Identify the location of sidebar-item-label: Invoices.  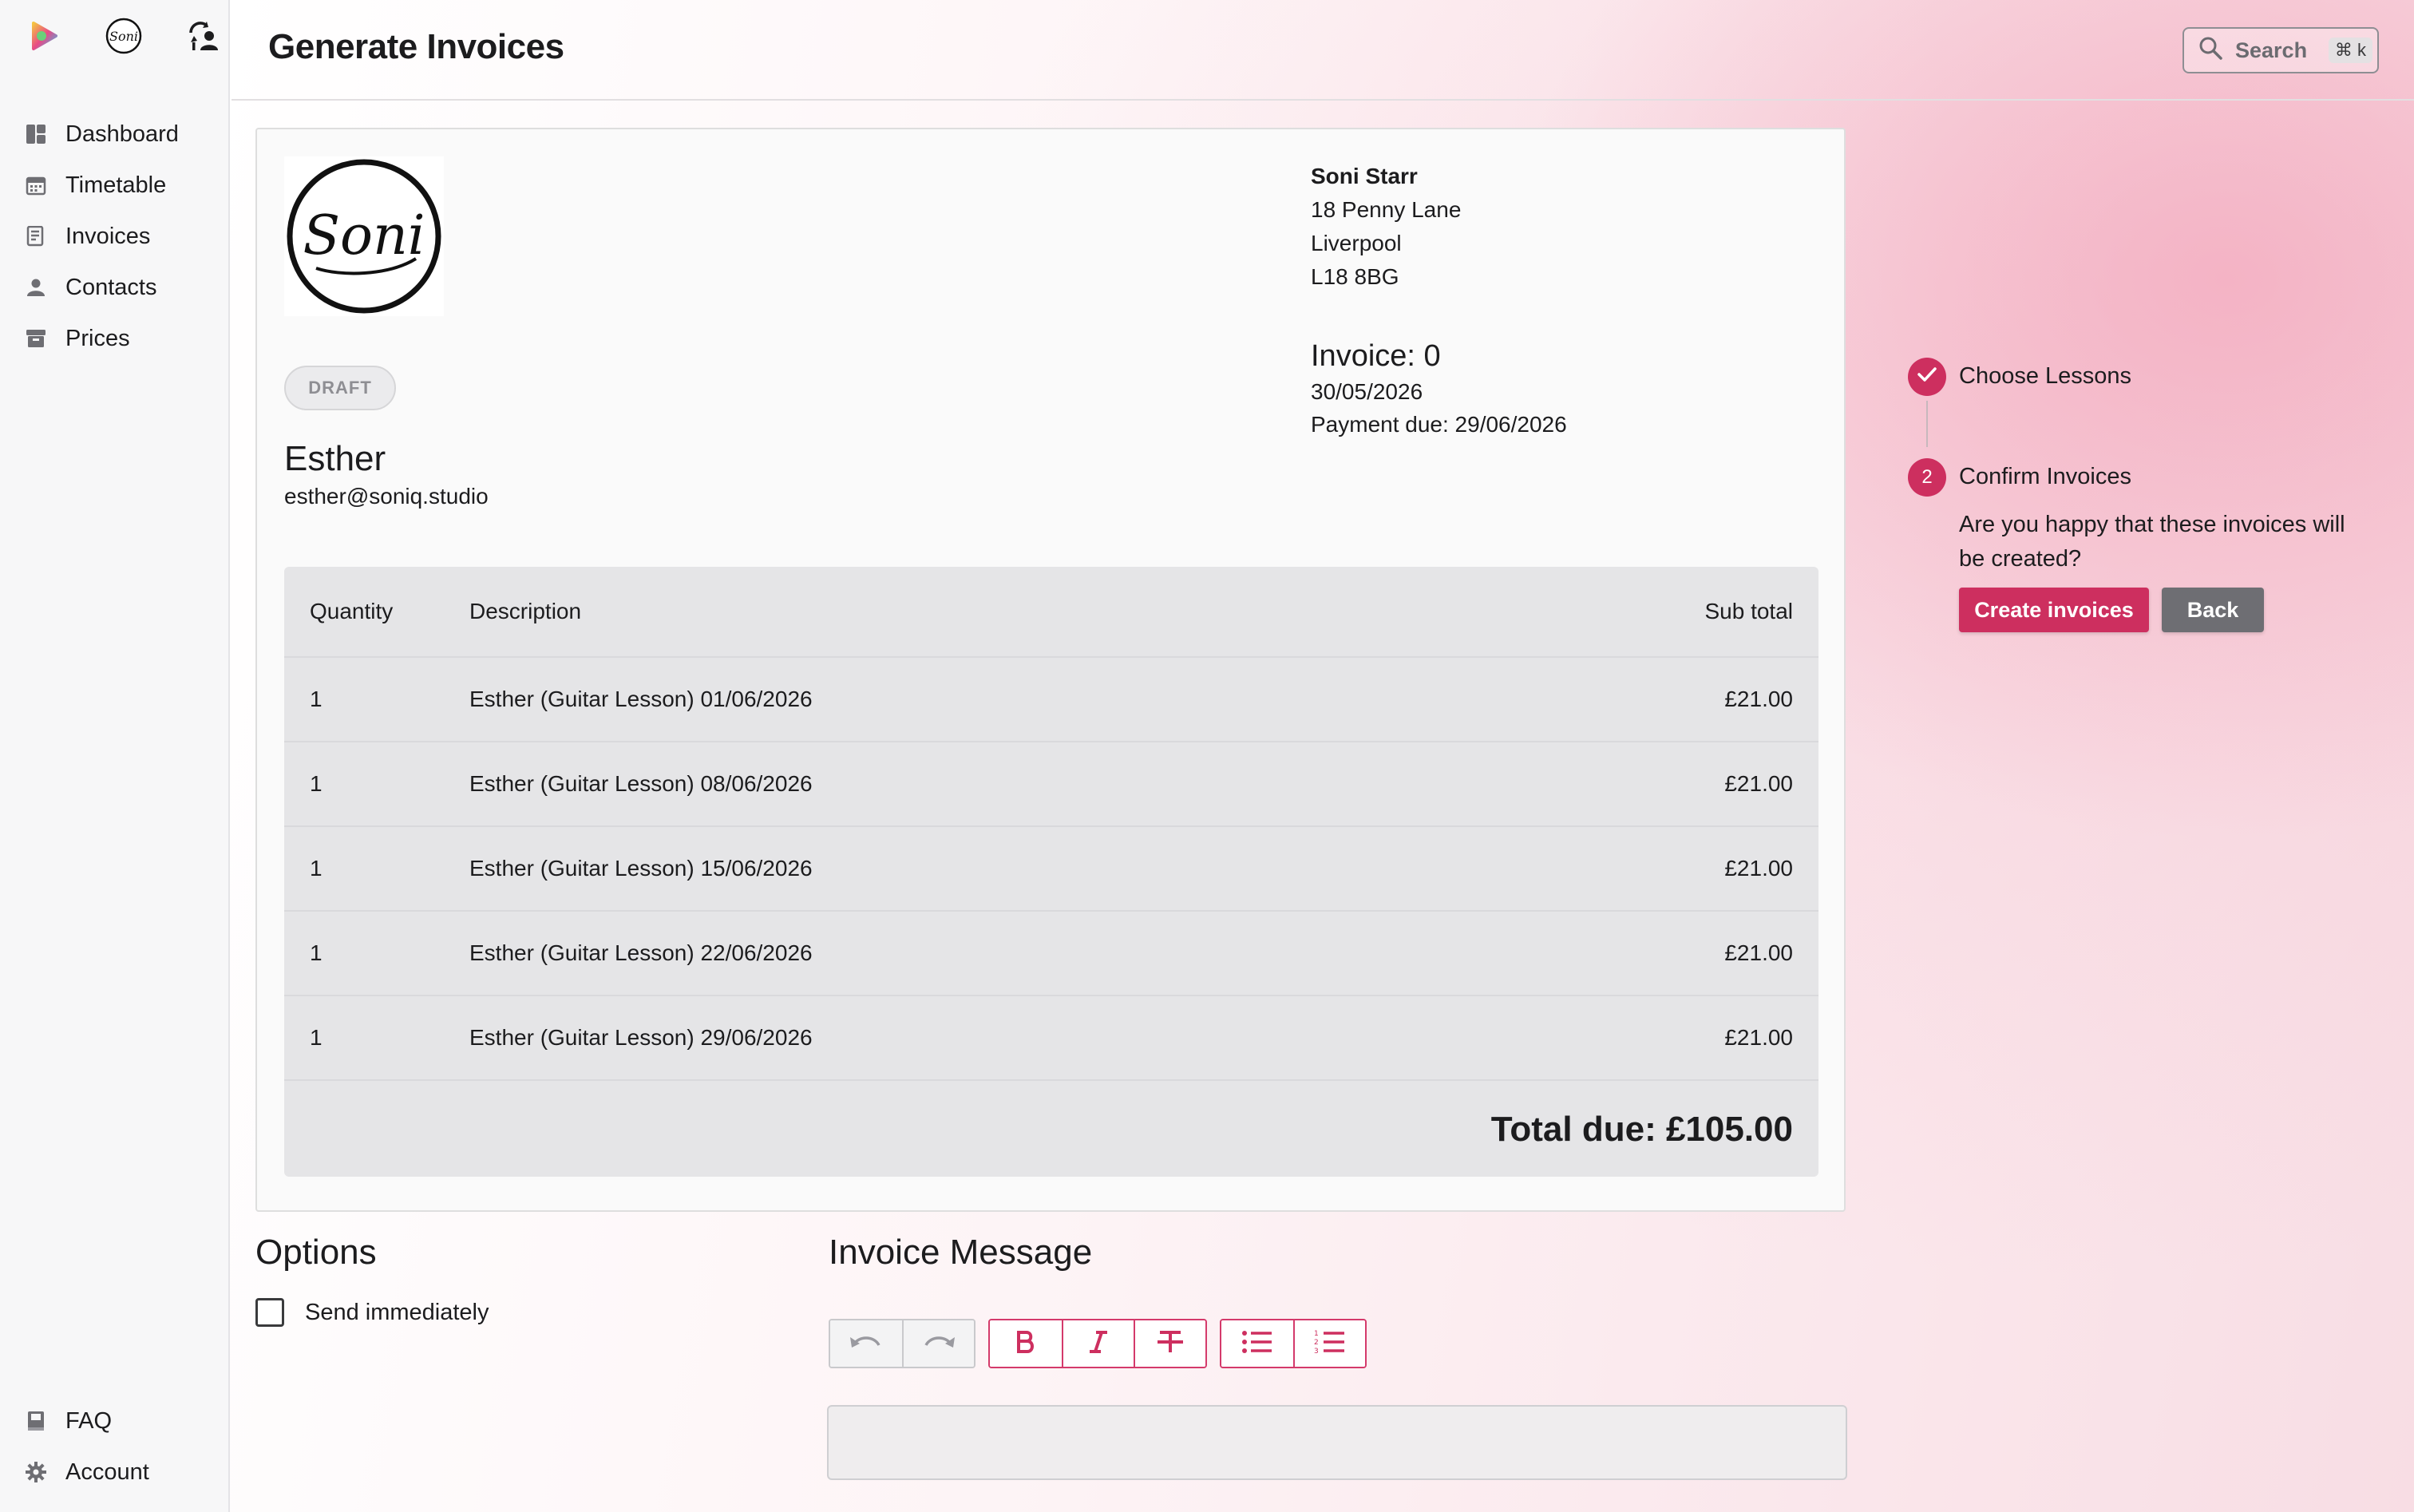
(108, 236).